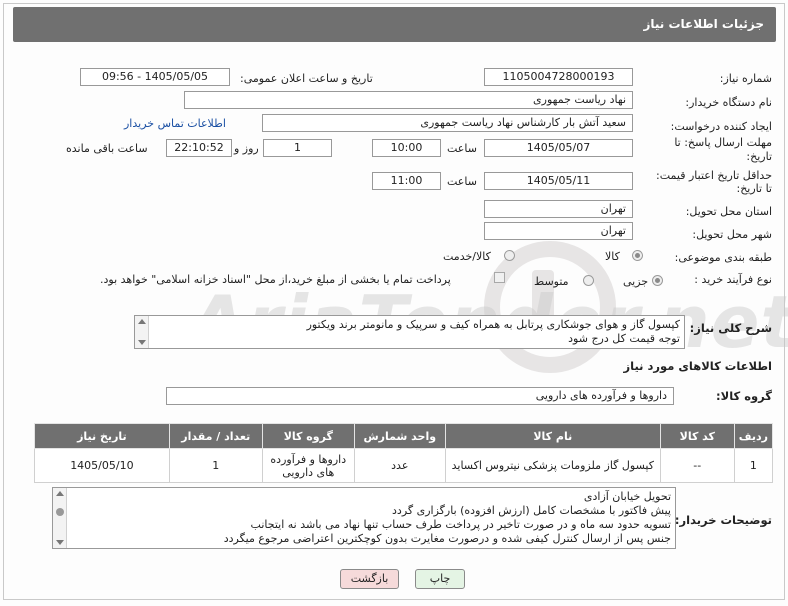  What do you see at coordinates (60, 518) in the screenshot?
I see `buyer-notes-scrollbar` at bounding box center [60, 518].